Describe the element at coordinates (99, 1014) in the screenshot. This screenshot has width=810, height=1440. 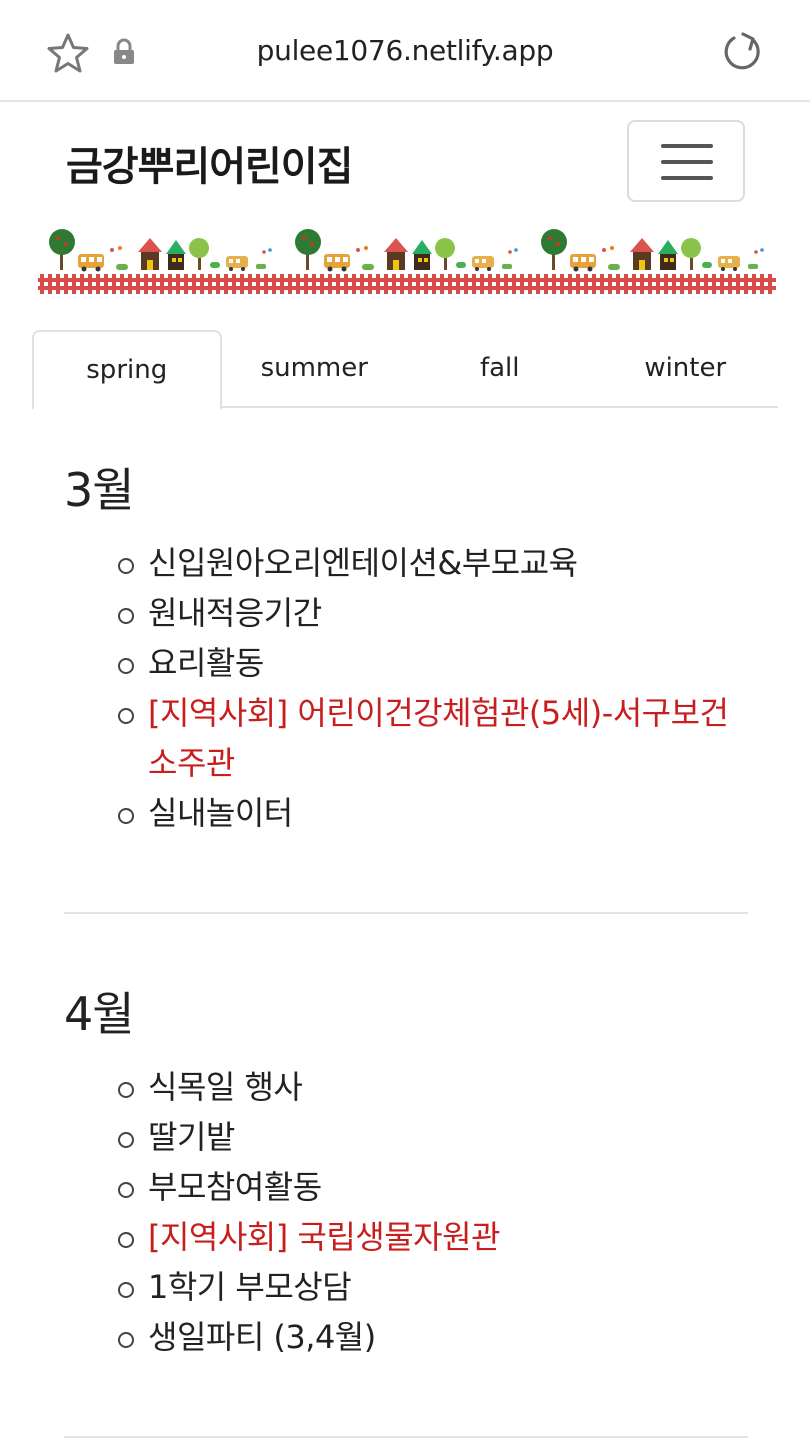
I see `month-title: 4월` at that location.